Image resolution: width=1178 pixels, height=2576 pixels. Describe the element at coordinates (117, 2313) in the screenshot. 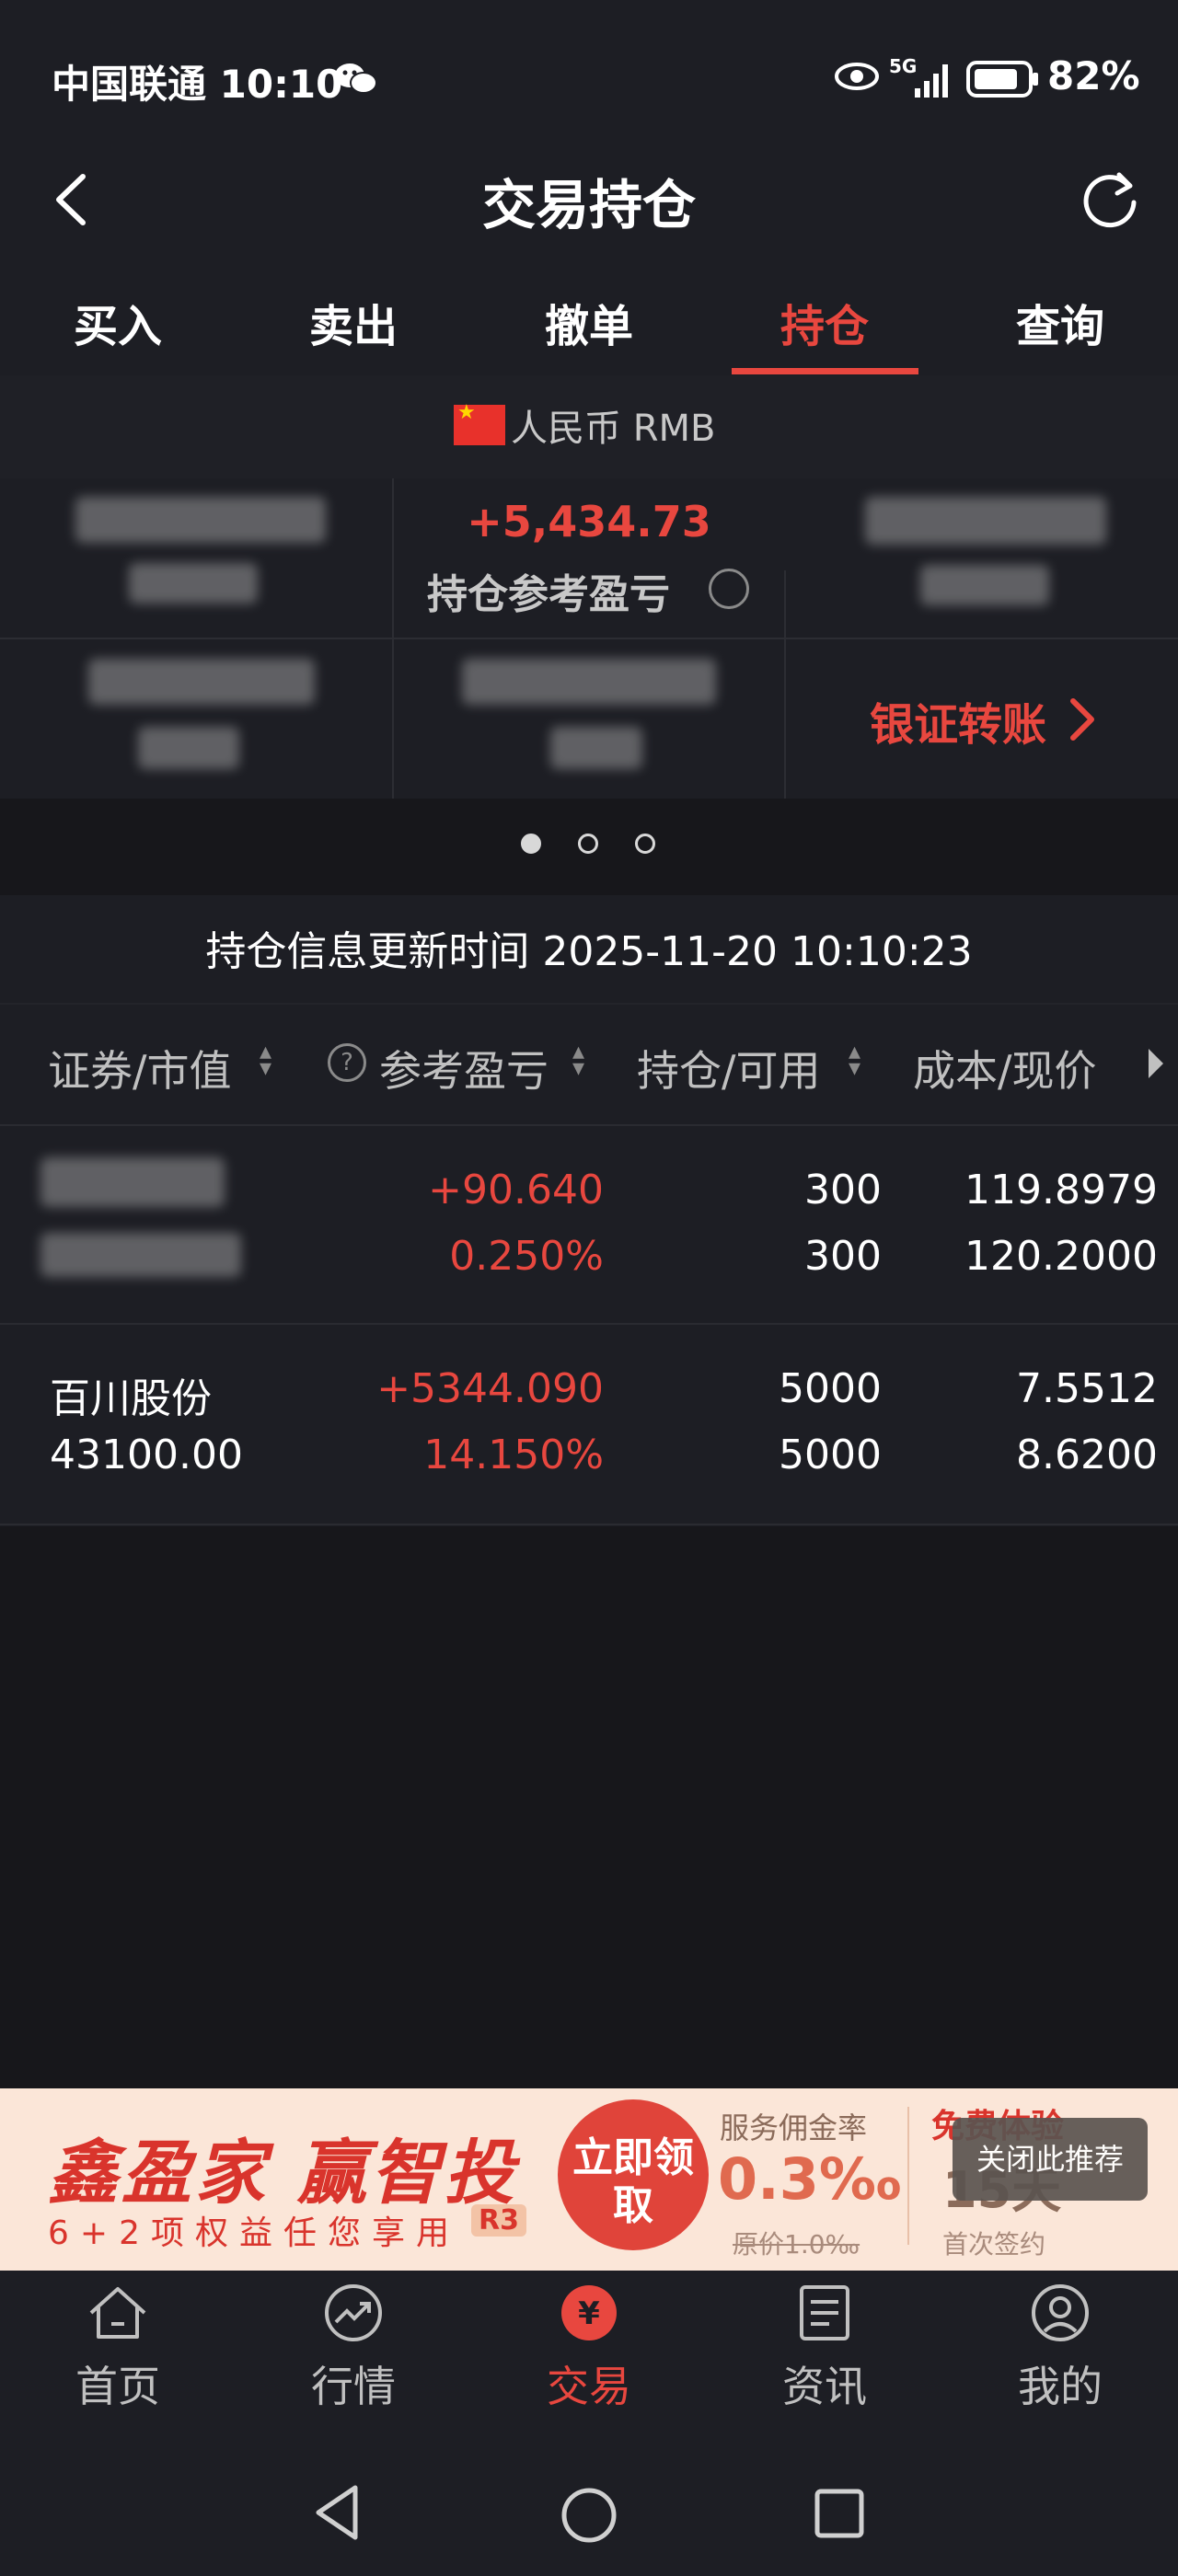

I see `home-icon` at that location.